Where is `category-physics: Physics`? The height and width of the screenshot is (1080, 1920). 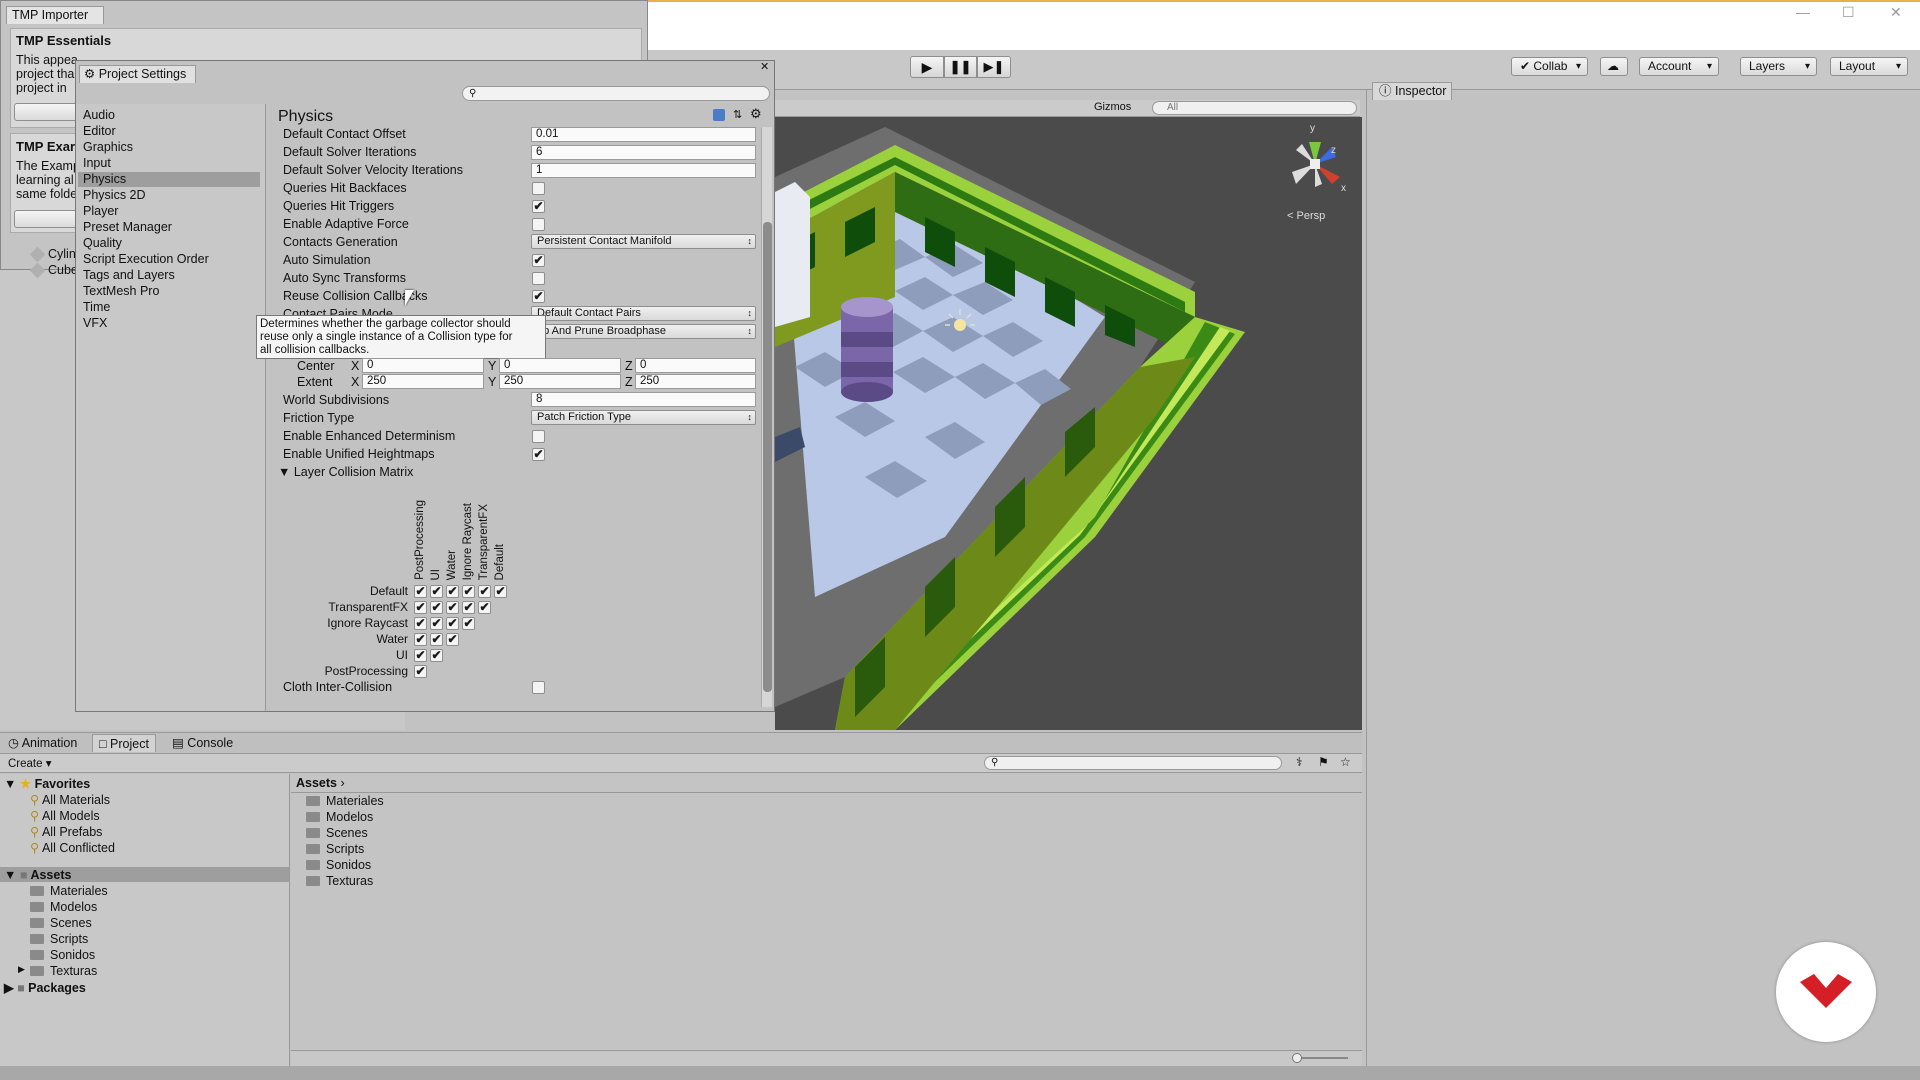 category-physics: Physics is located at coordinates (104, 179).